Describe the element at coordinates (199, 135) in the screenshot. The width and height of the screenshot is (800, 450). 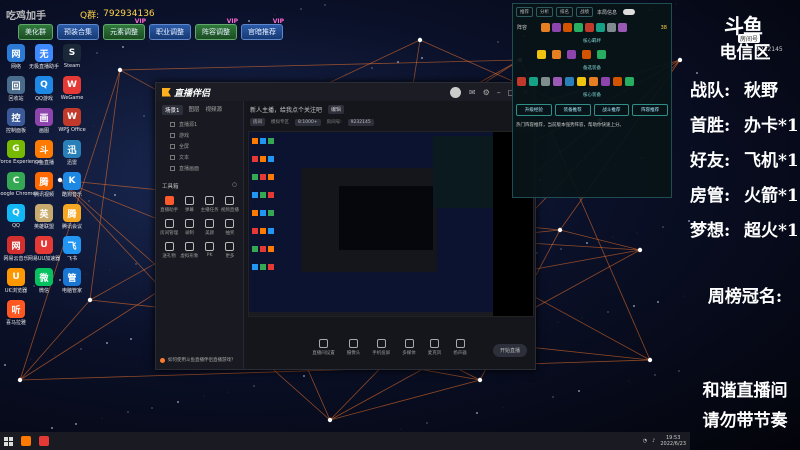
I see `source-item: 游戏` at that location.